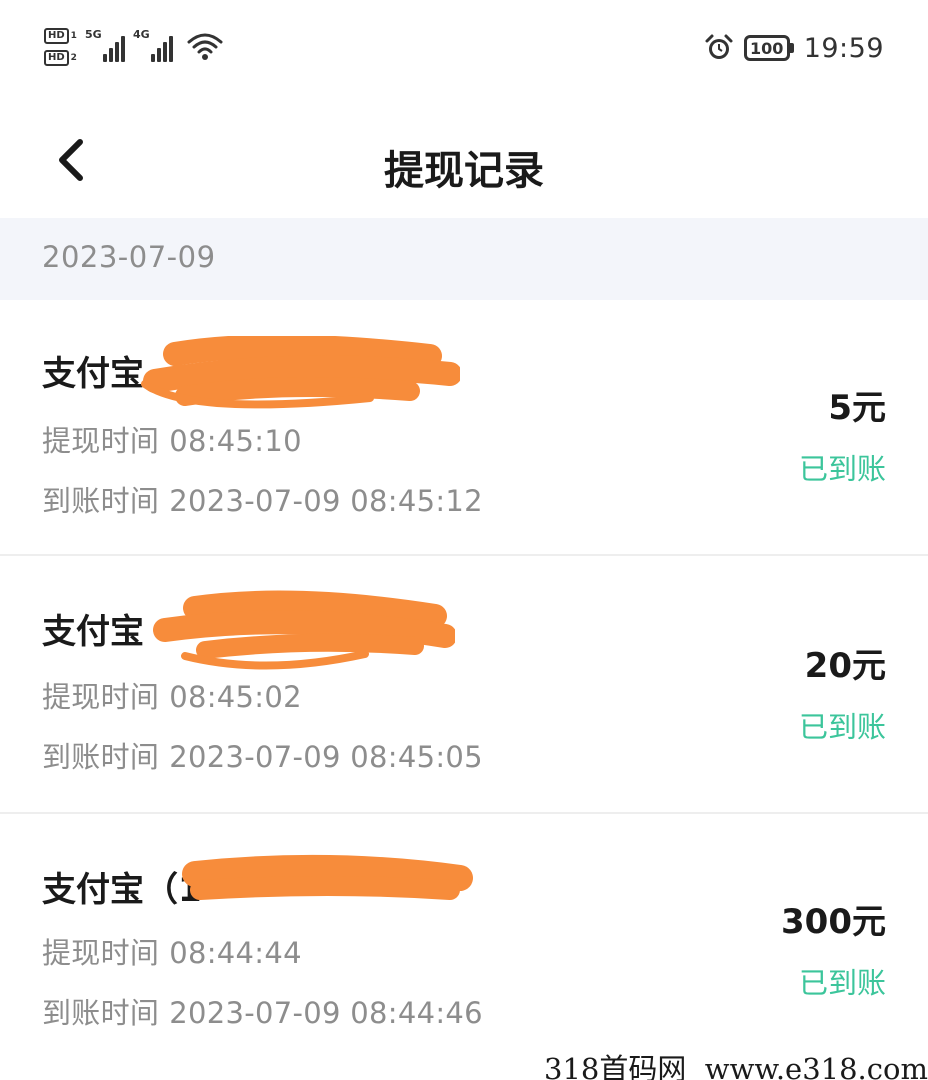 The height and width of the screenshot is (1080, 928). I want to click on status-bar-right: 100 19:59, so click(794, 48).